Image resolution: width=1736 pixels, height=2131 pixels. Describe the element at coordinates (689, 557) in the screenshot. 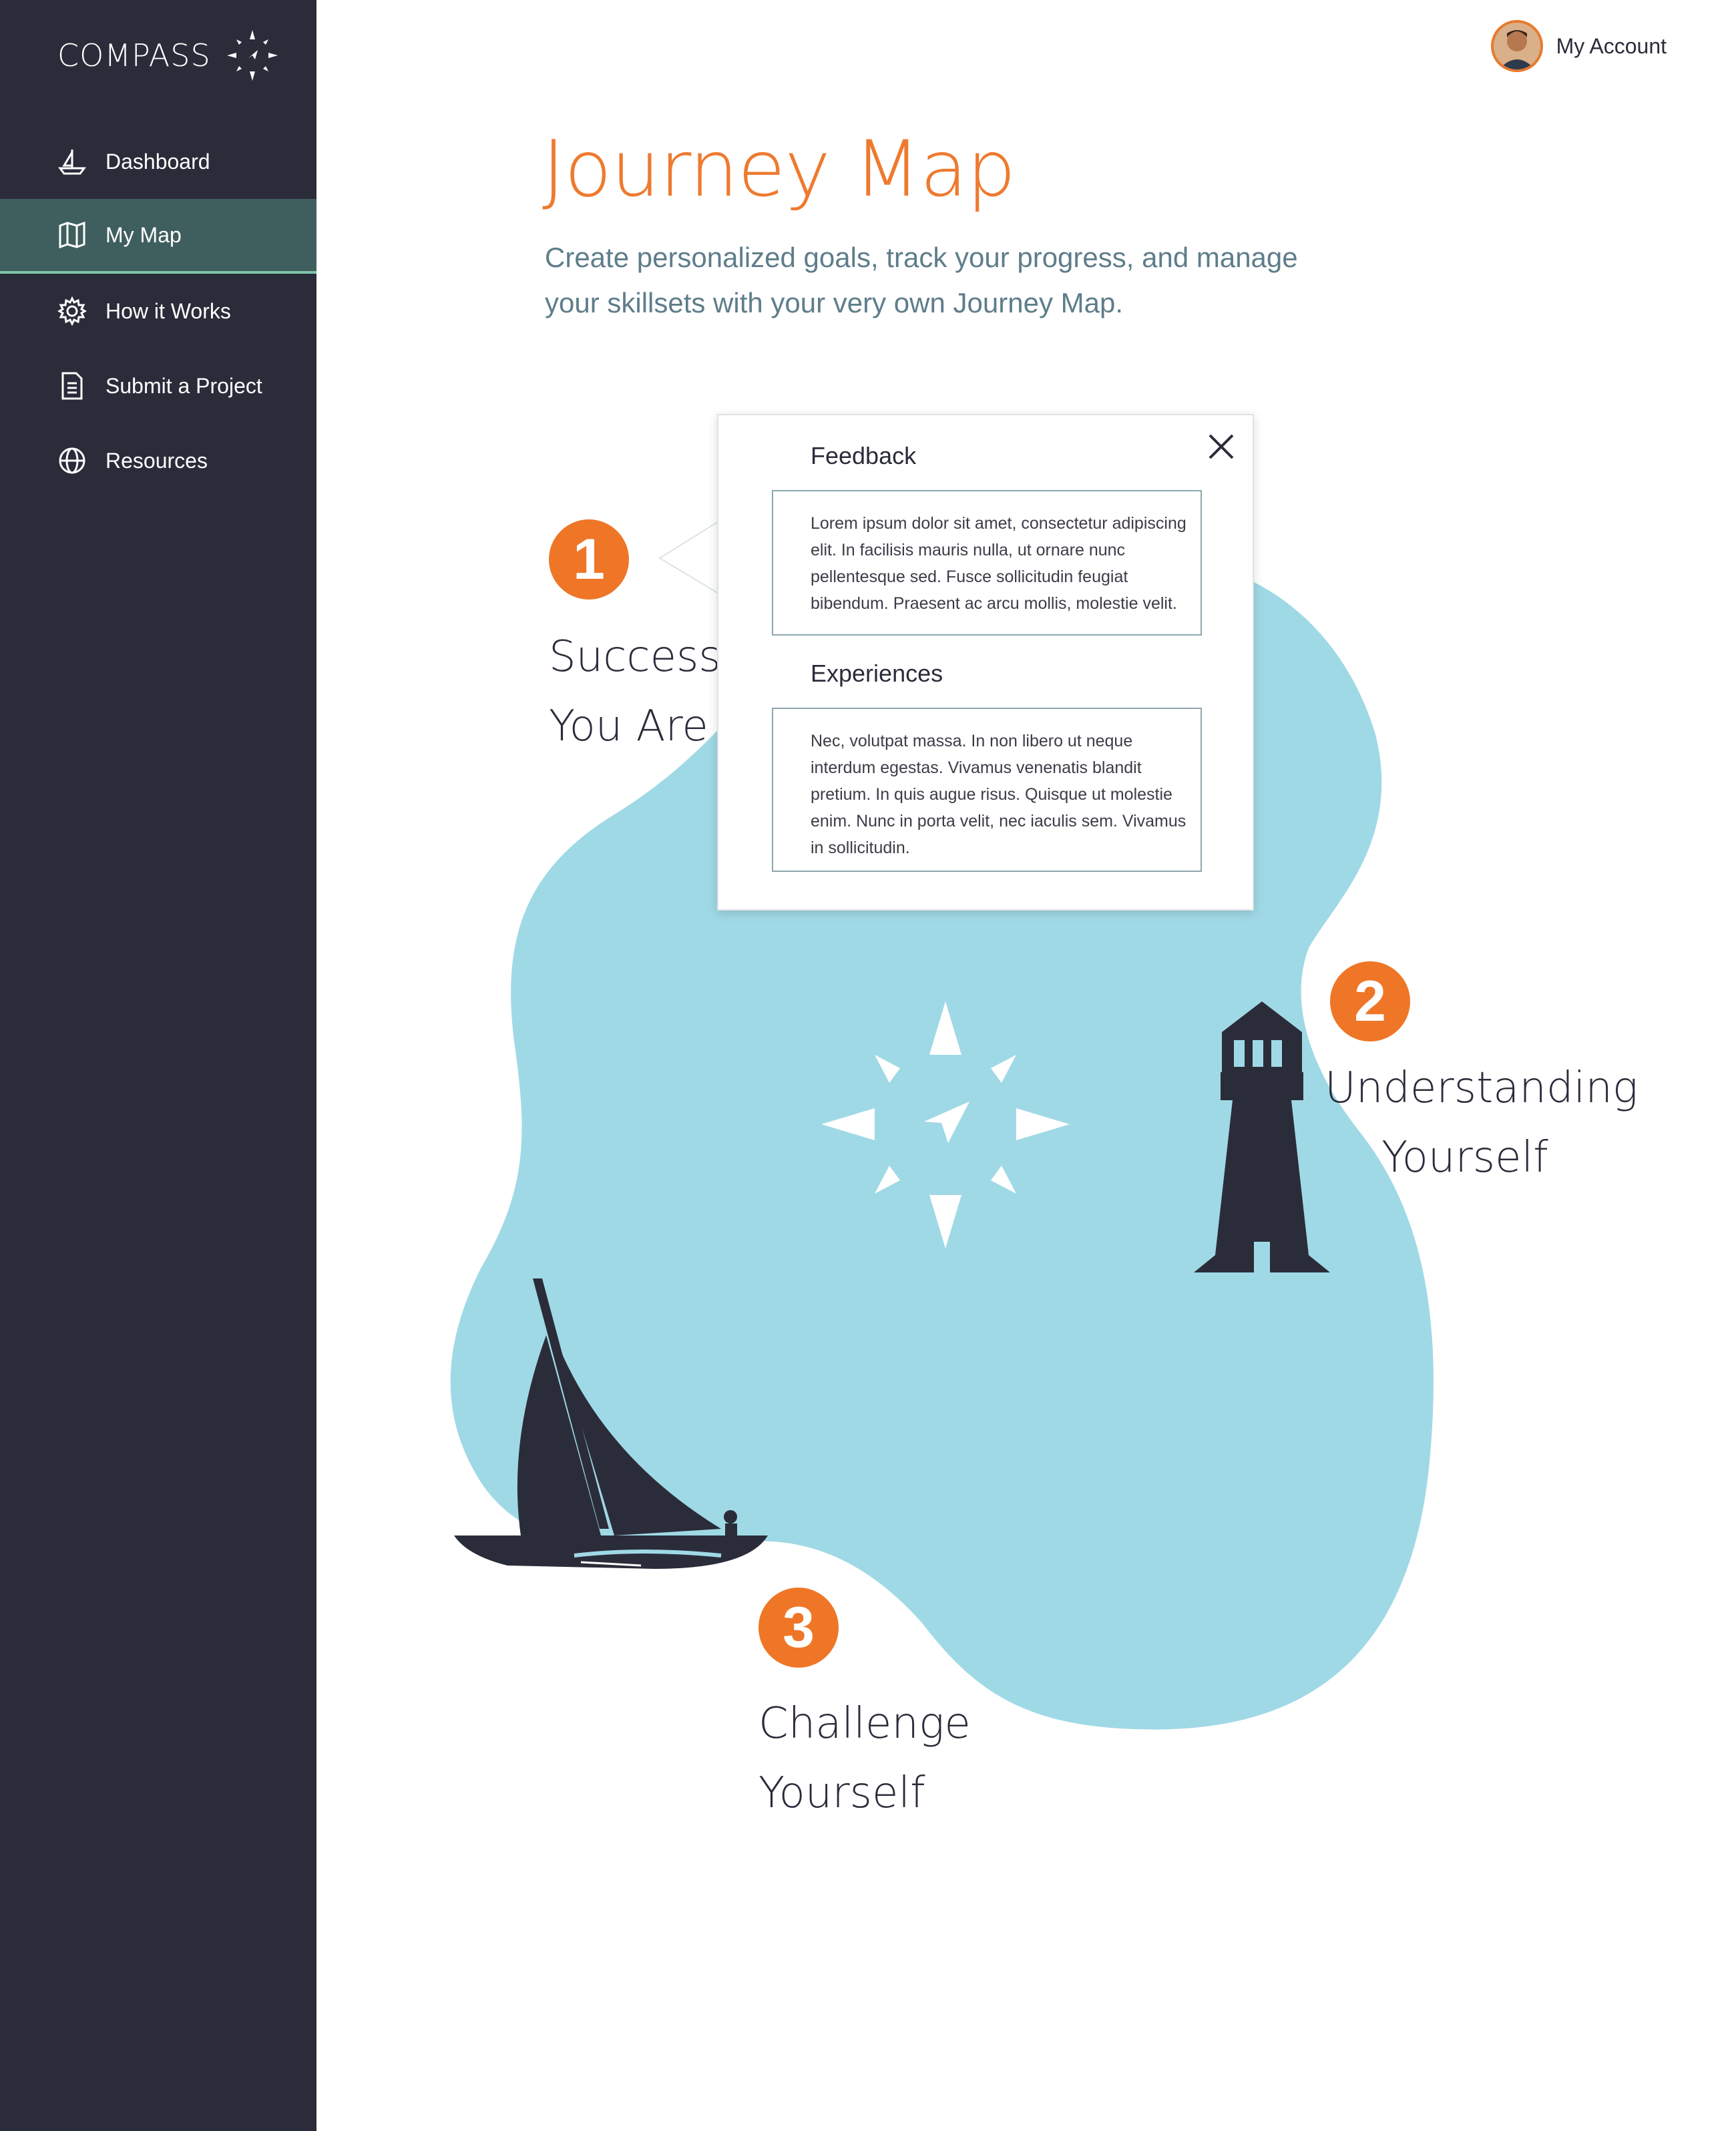

I see `popup-pointer` at that location.